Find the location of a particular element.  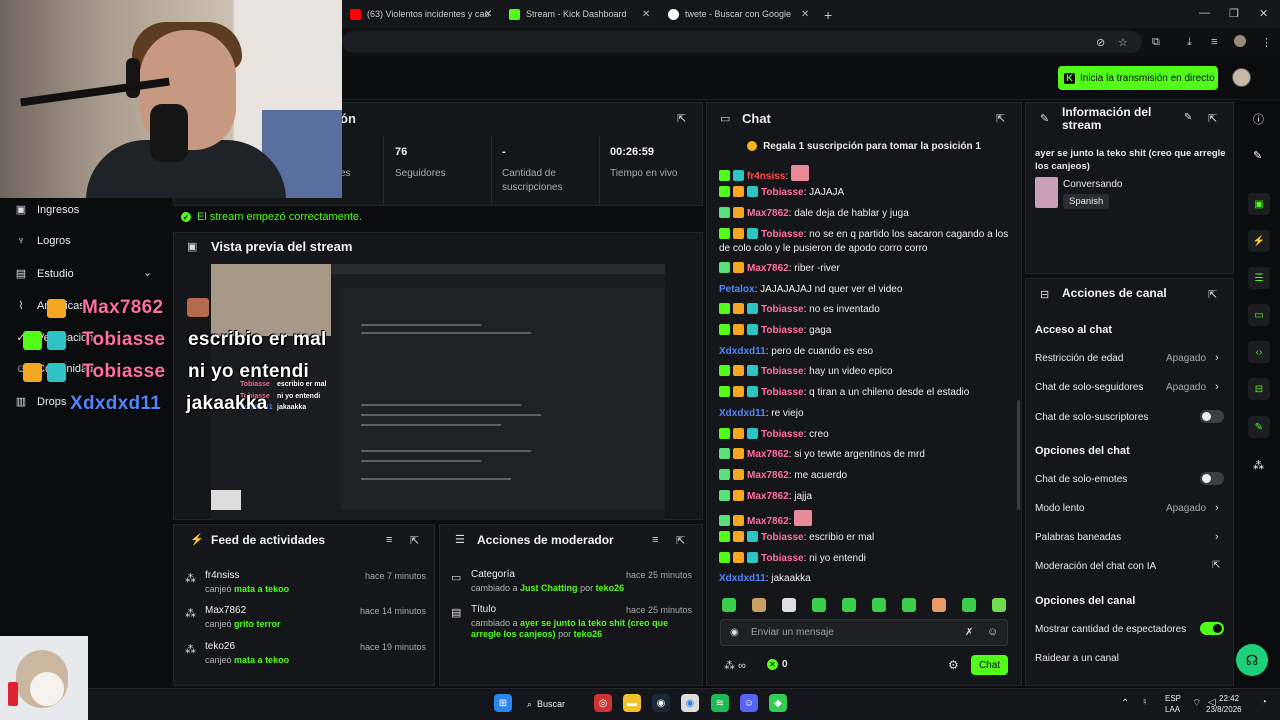

community-points-icon: ⁂ ∞ is located at coordinates (735, 665).